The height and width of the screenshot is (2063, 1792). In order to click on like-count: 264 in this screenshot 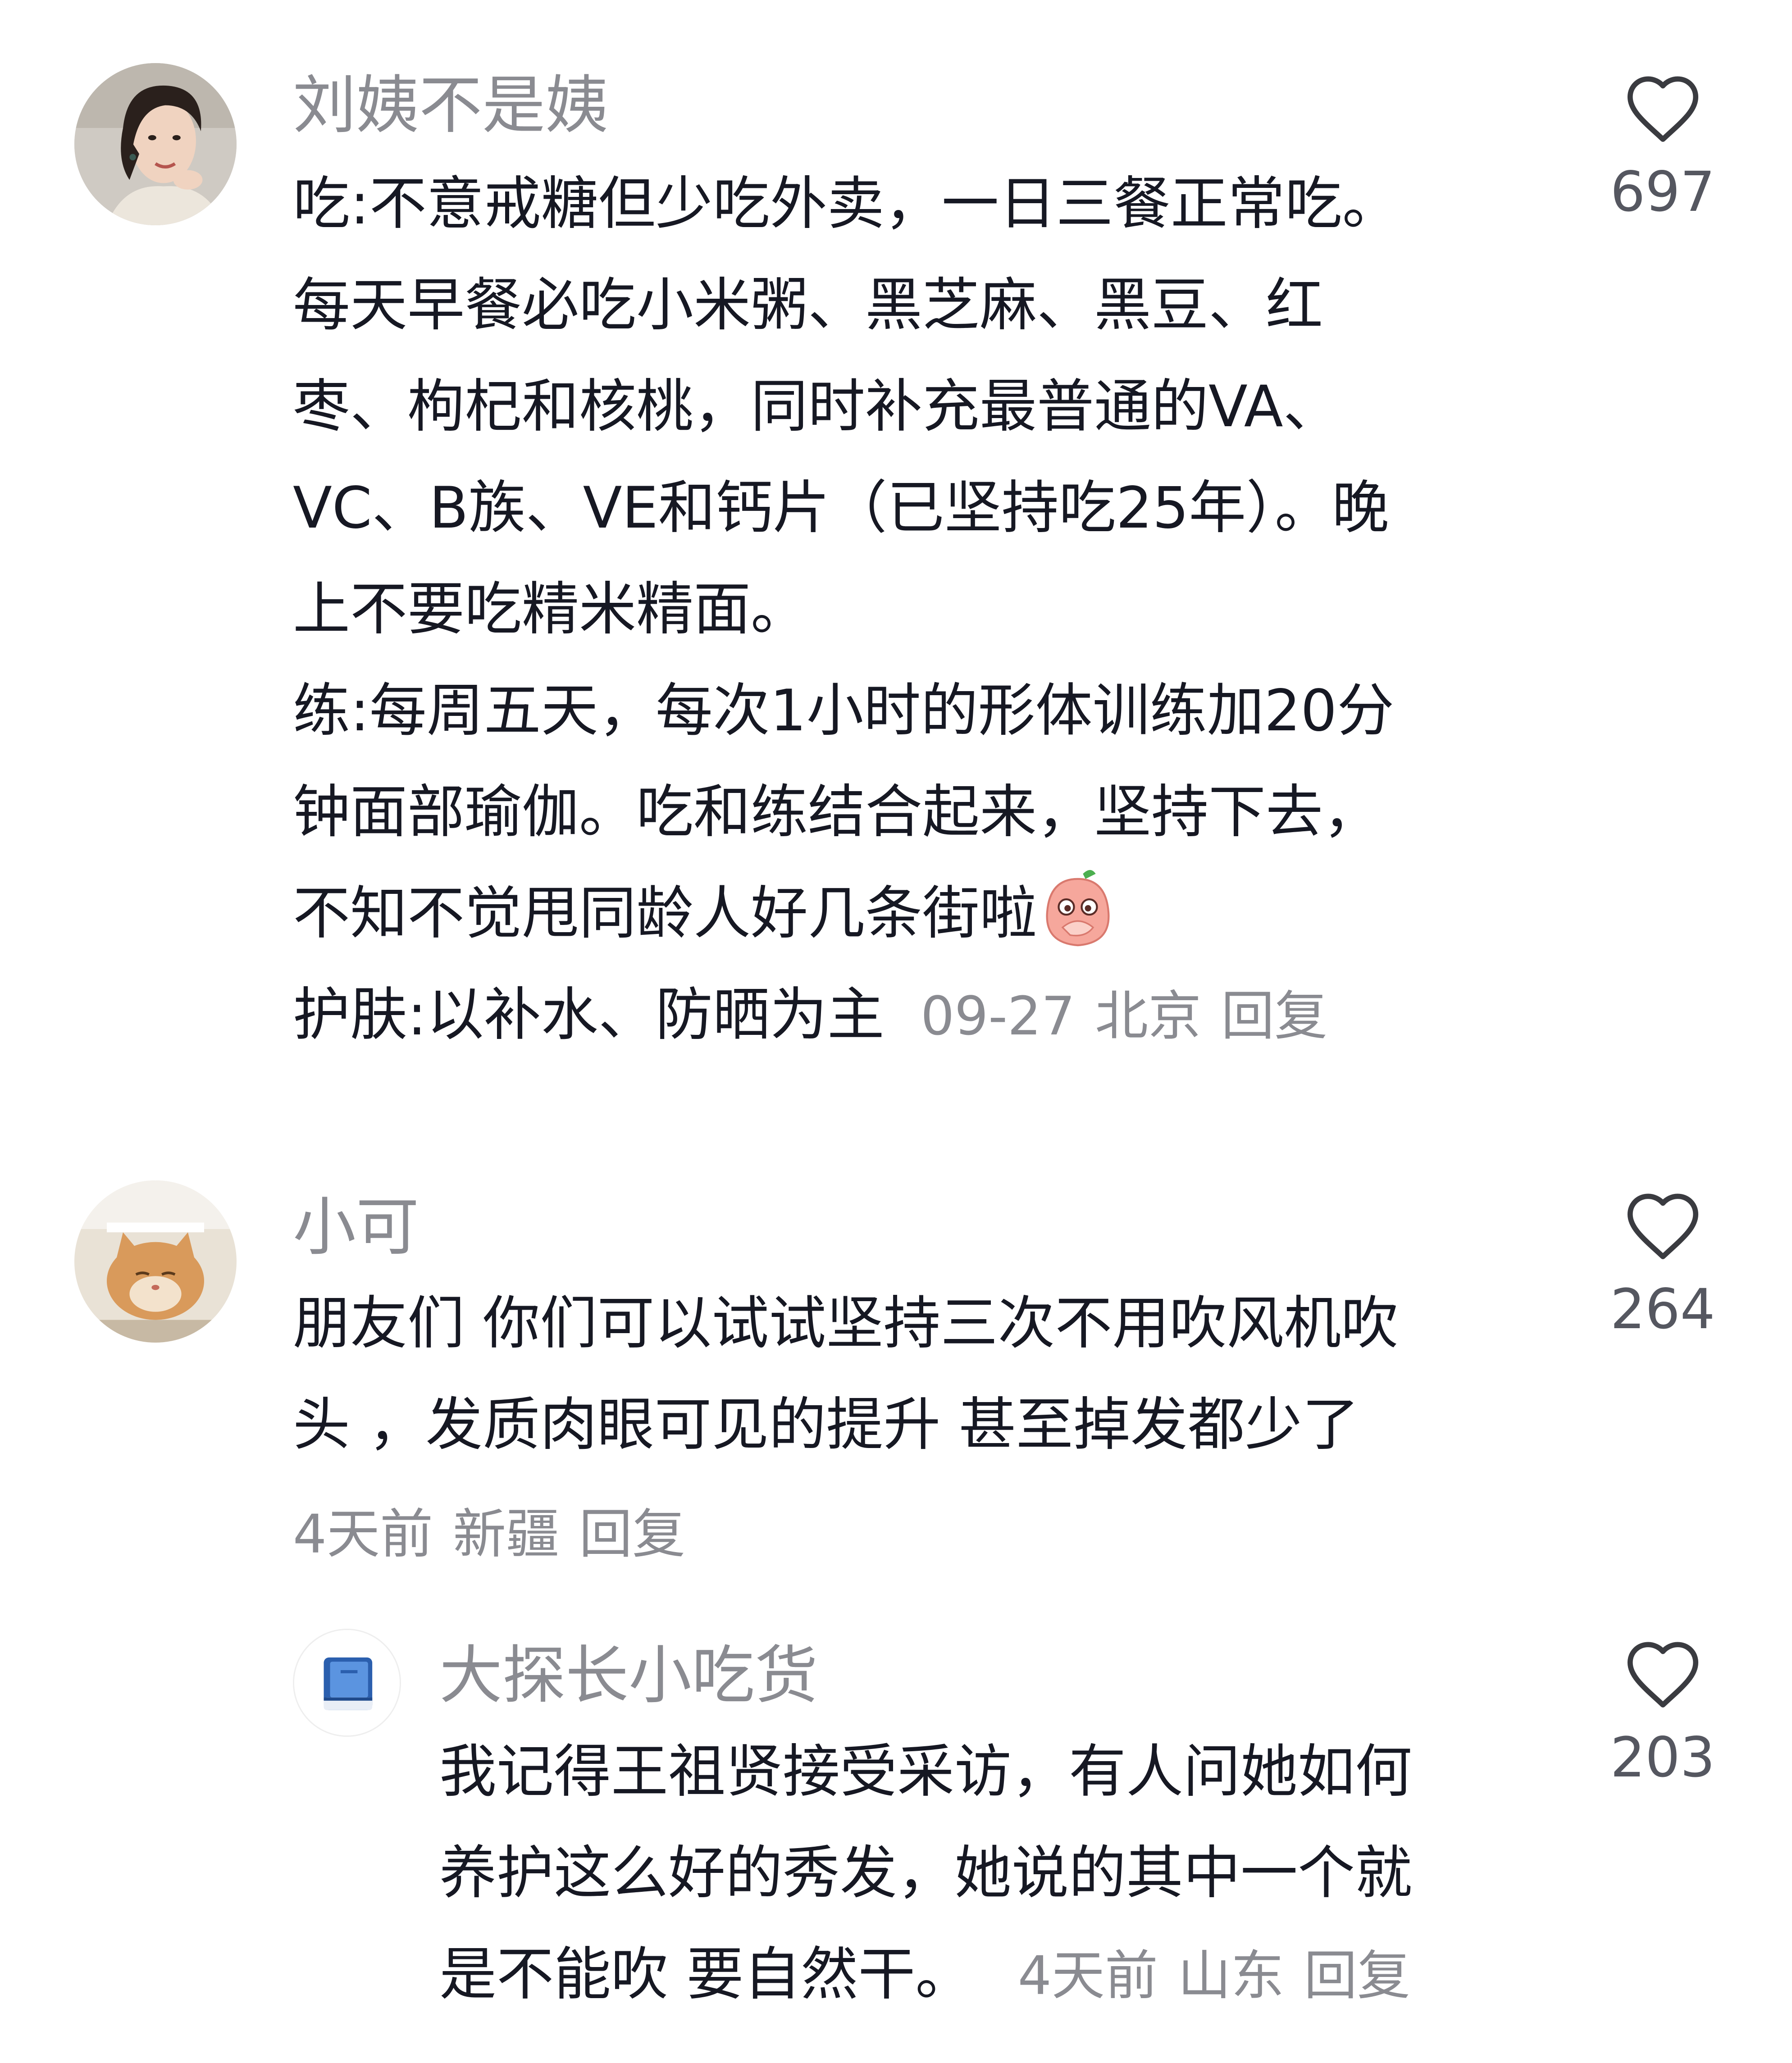, I will do `click(1662, 1309)`.